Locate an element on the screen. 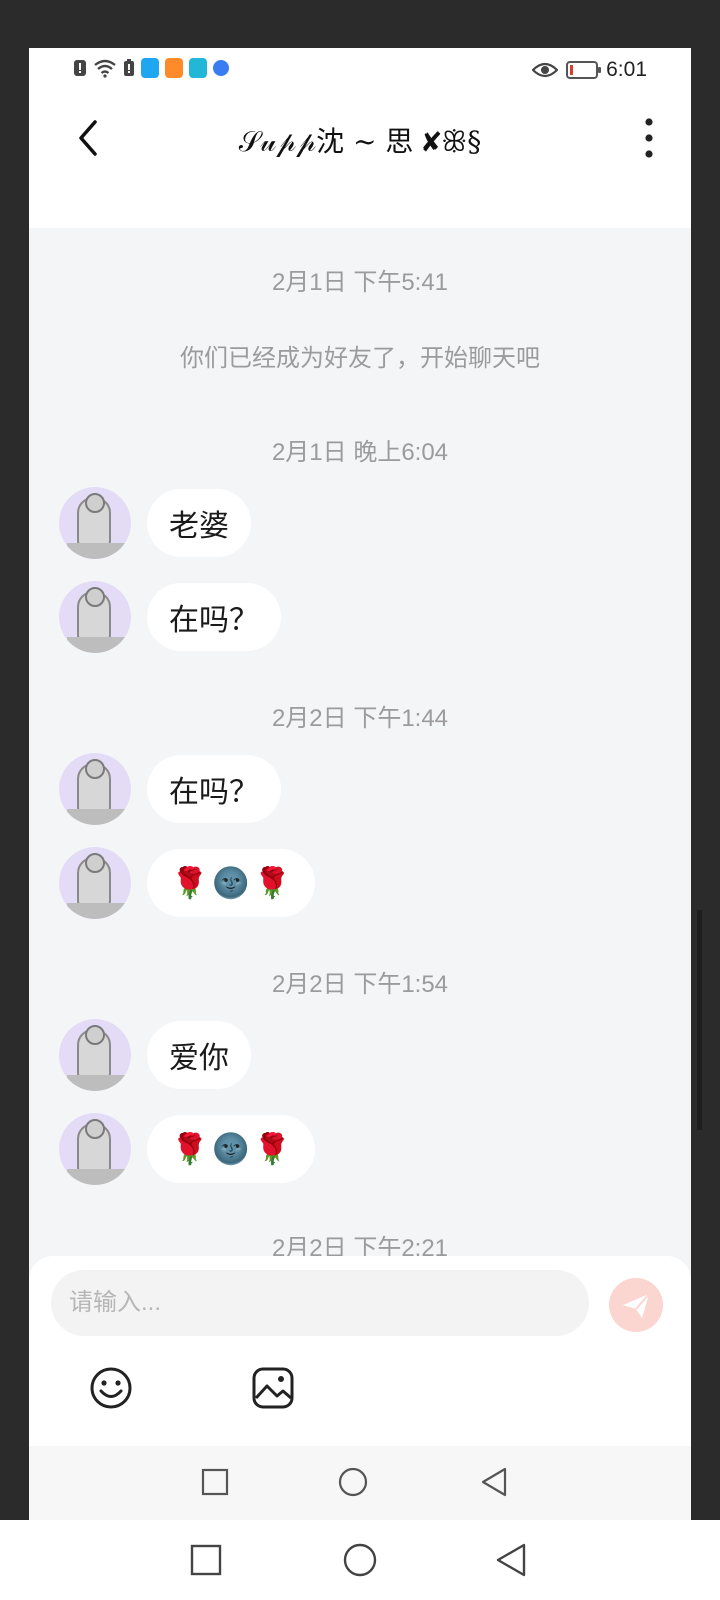 The image size is (720, 1600). more-vertical-icon is located at coordinates (649, 138).